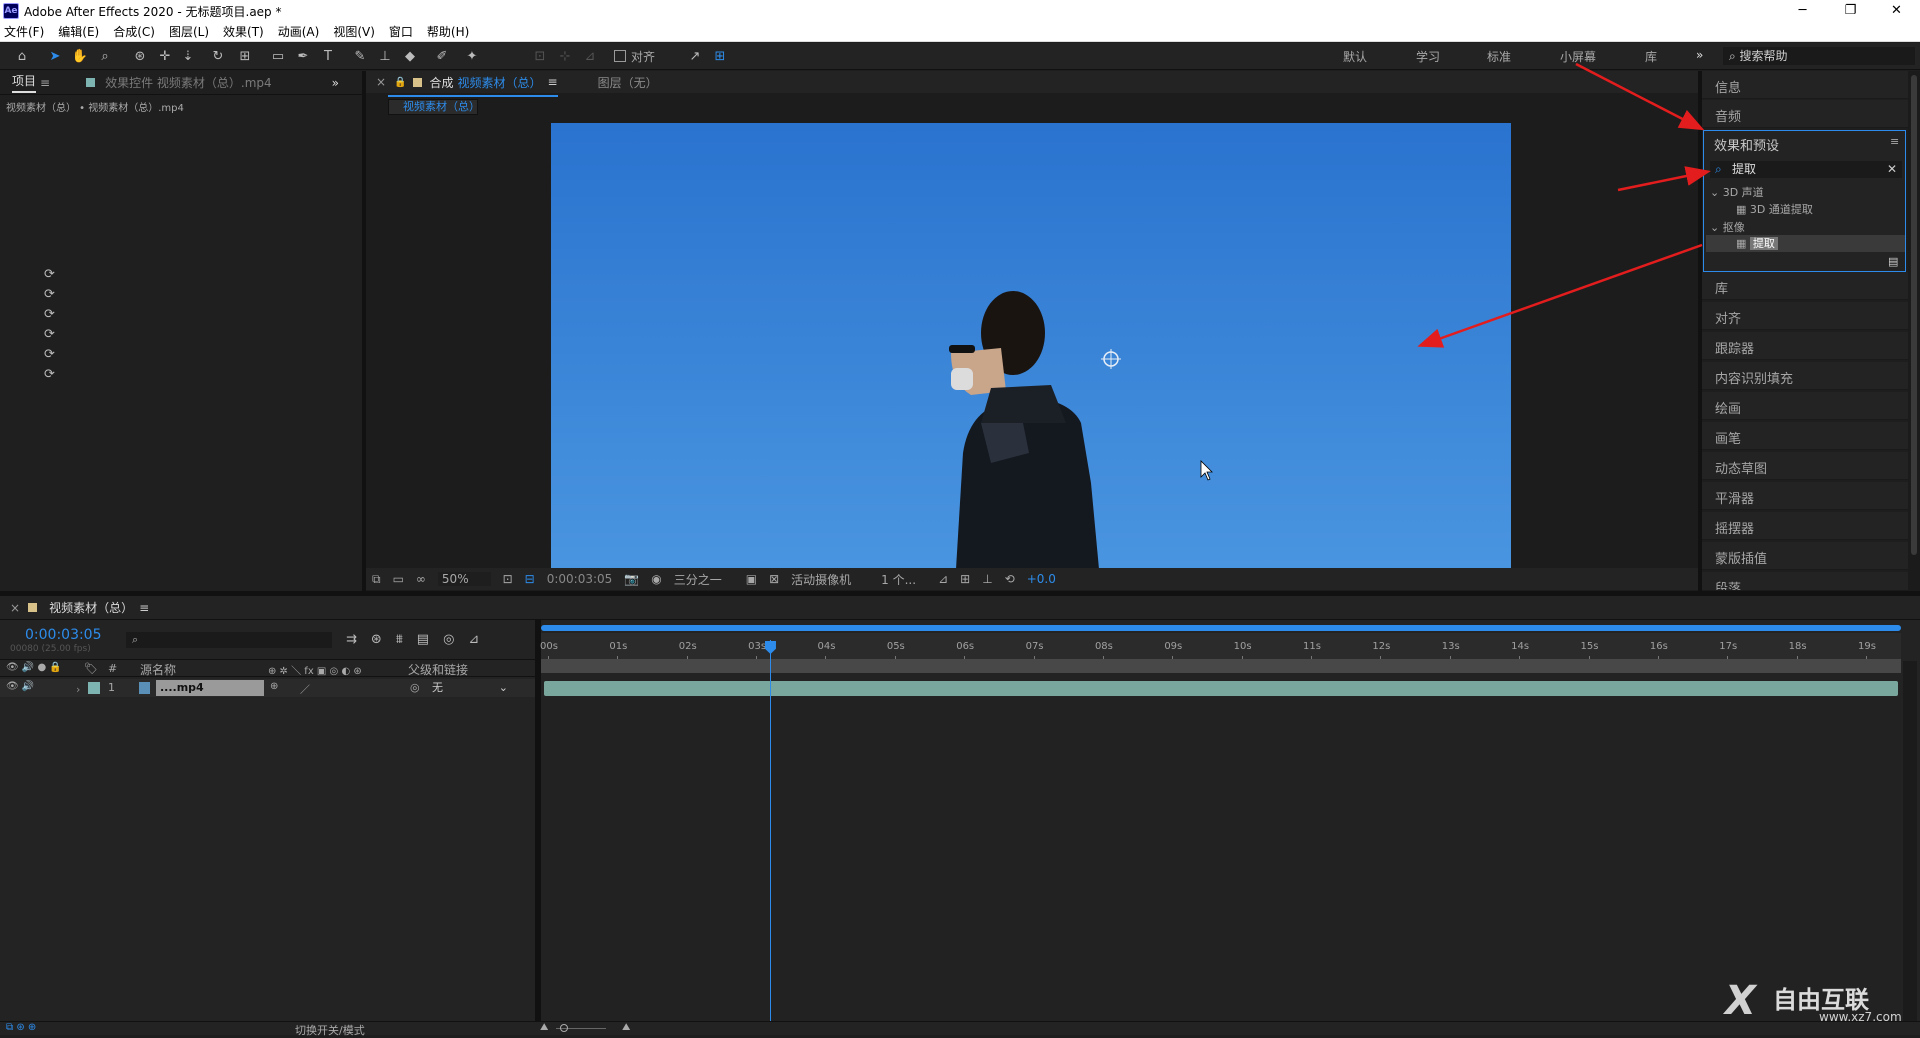 This screenshot has width=1920, height=1038. What do you see at coordinates (628, 82) in the screenshot?
I see `tab-layer: 图层（无）` at bounding box center [628, 82].